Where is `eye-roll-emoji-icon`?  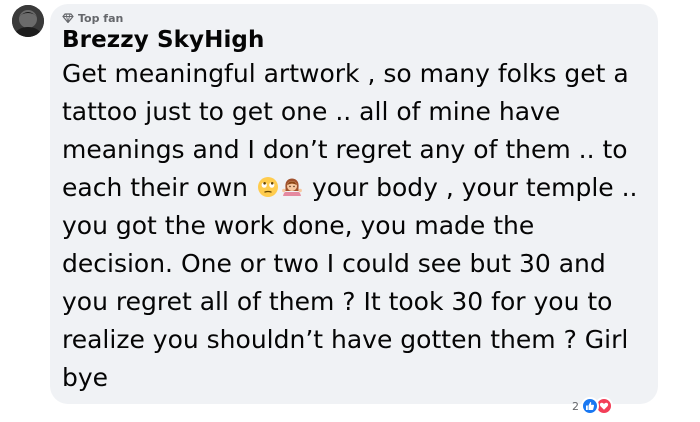 eye-roll-emoji-icon is located at coordinates (267, 187).